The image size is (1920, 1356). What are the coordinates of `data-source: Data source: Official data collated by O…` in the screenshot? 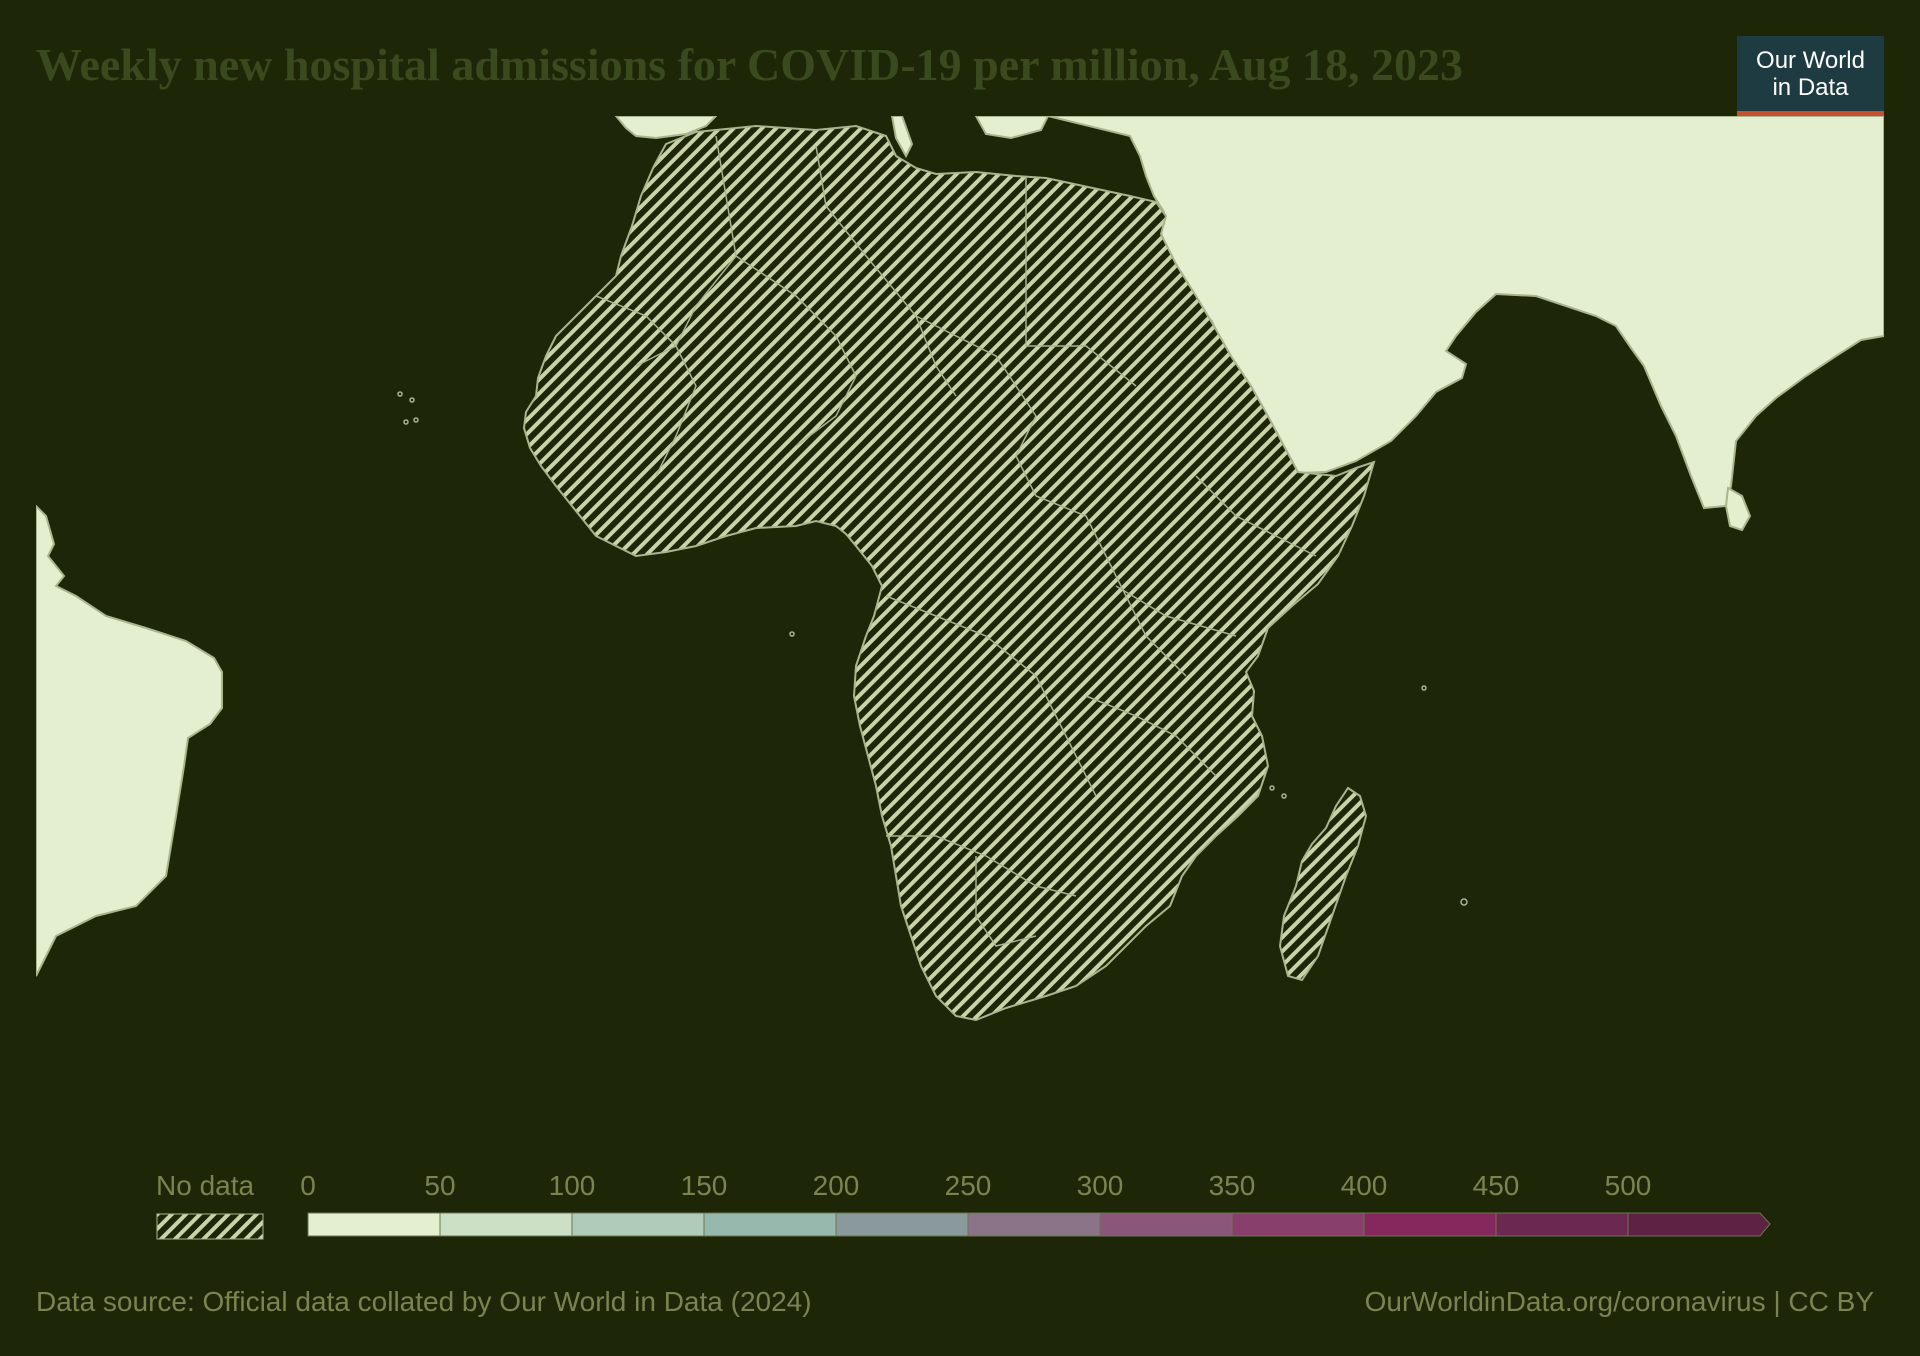 It's located at (424, 1301).